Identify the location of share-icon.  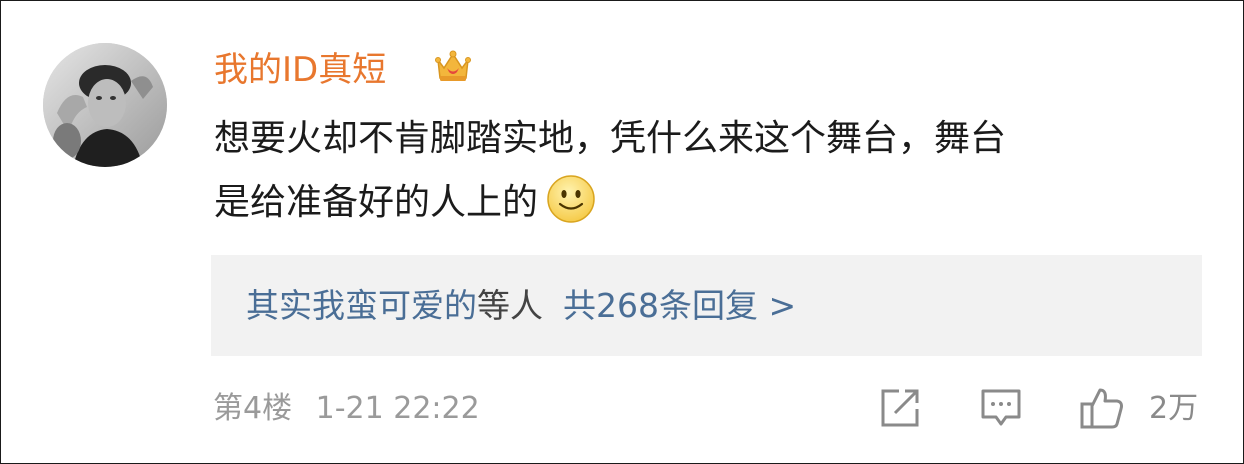
(900, 408).